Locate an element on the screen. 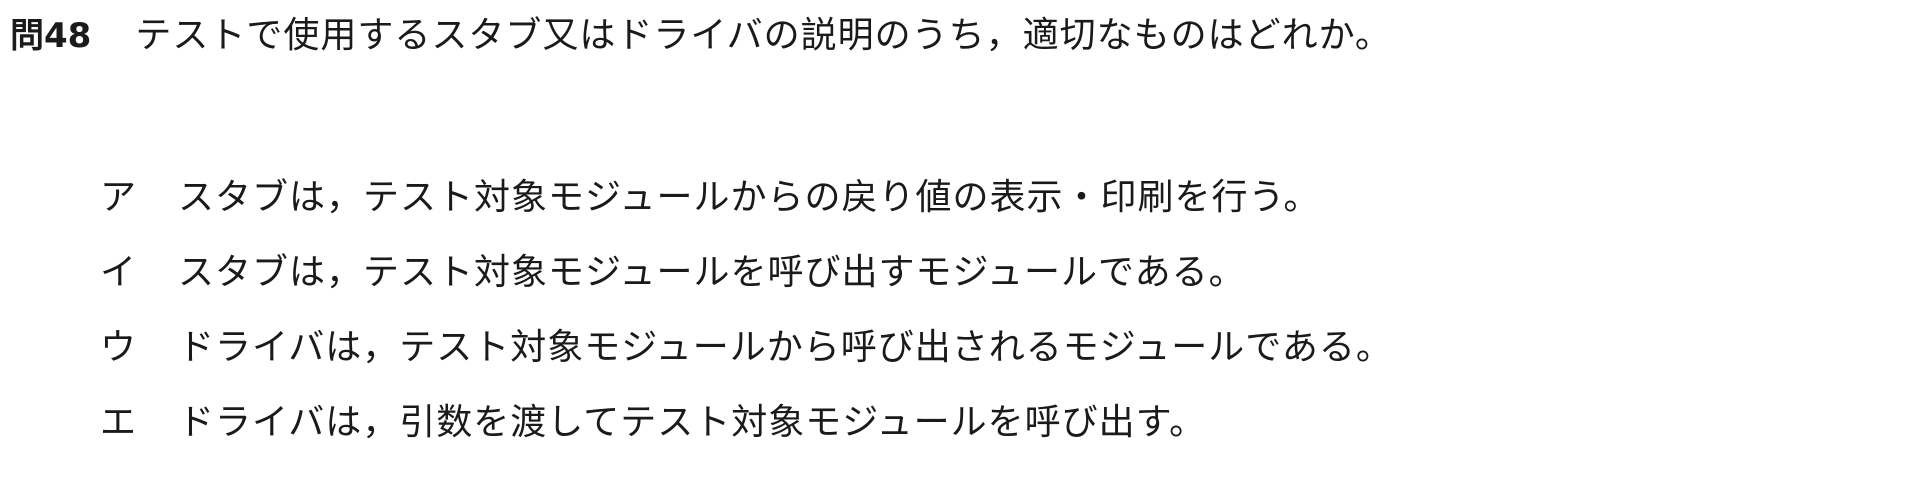 This screenshot has height=489, width=1914. question-number: 問48 is located at coordinates (51, 36).